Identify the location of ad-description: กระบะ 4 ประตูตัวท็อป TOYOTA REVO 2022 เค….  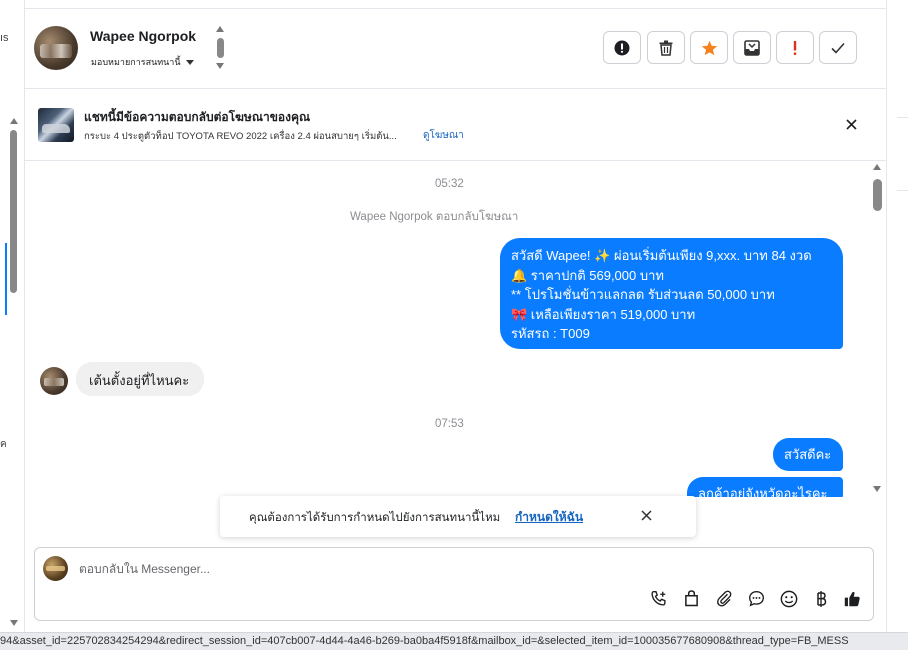
(240, 136).